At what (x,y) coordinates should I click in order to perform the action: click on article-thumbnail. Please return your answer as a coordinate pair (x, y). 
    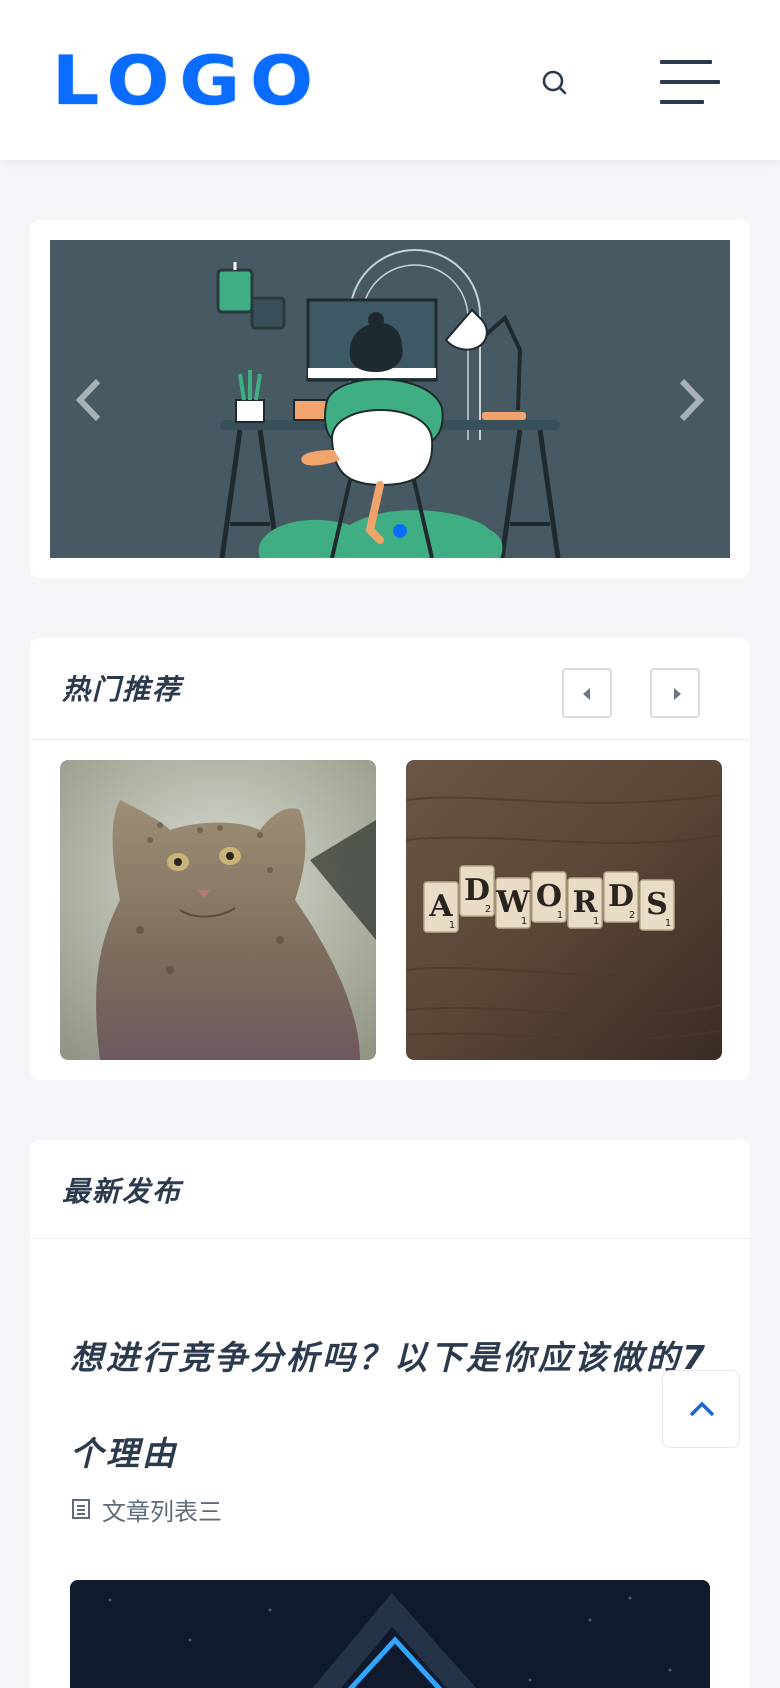
    Looking at the image, I should click on (390, 1634).